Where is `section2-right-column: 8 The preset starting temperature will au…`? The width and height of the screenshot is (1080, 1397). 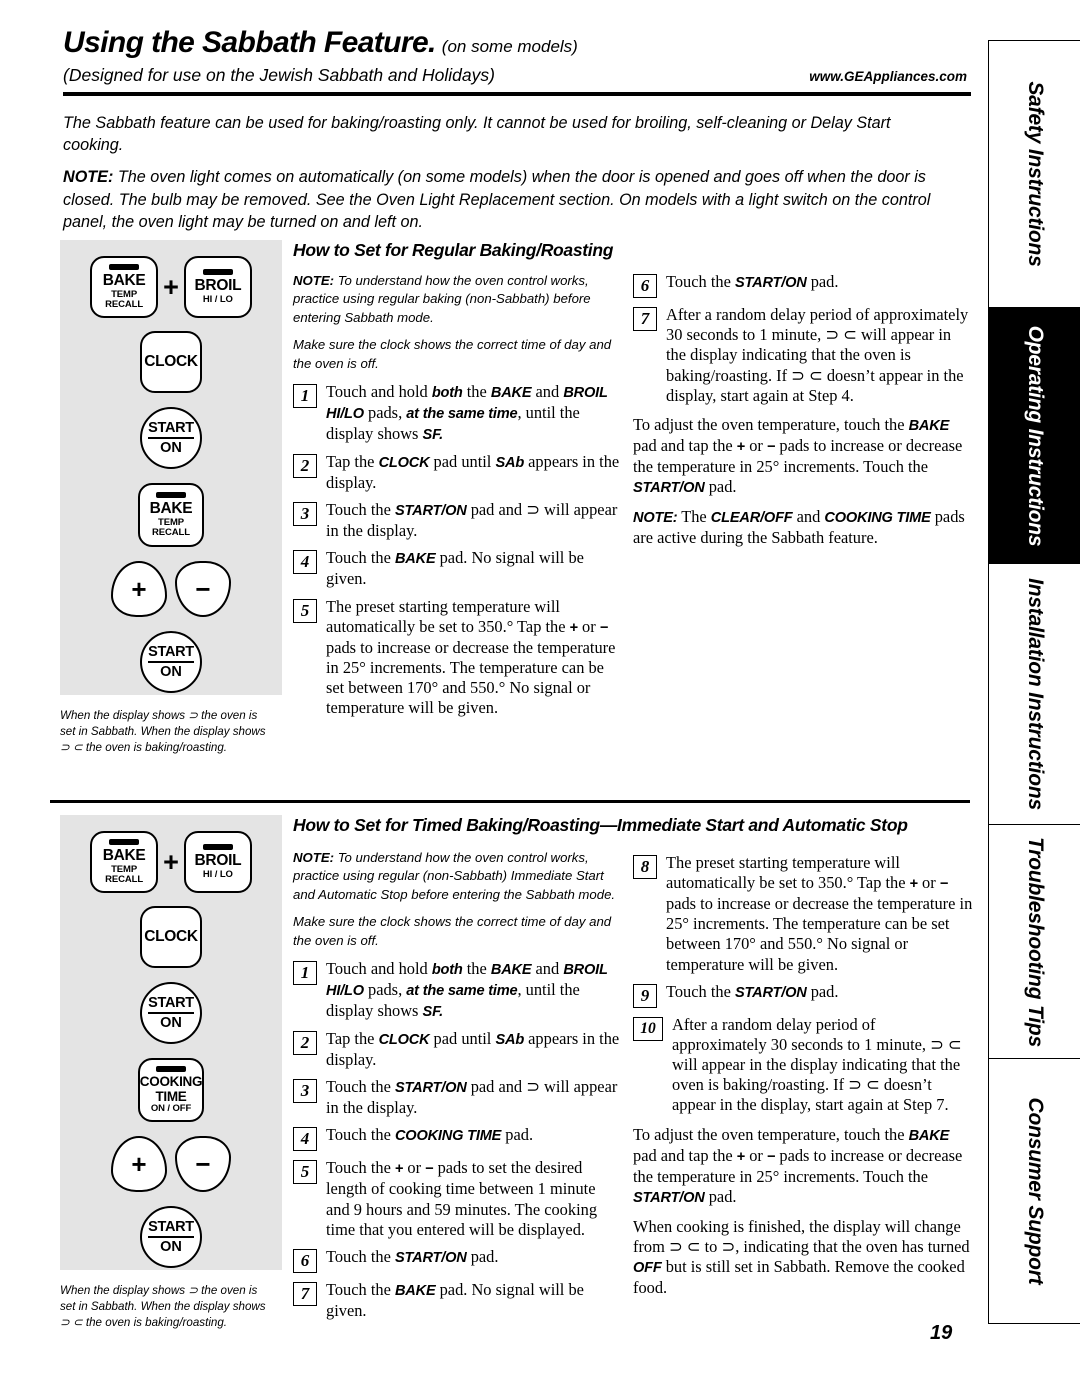
section2-right-column: 8 The preset starting temperature will au… is located at coordinates (803, 1073).